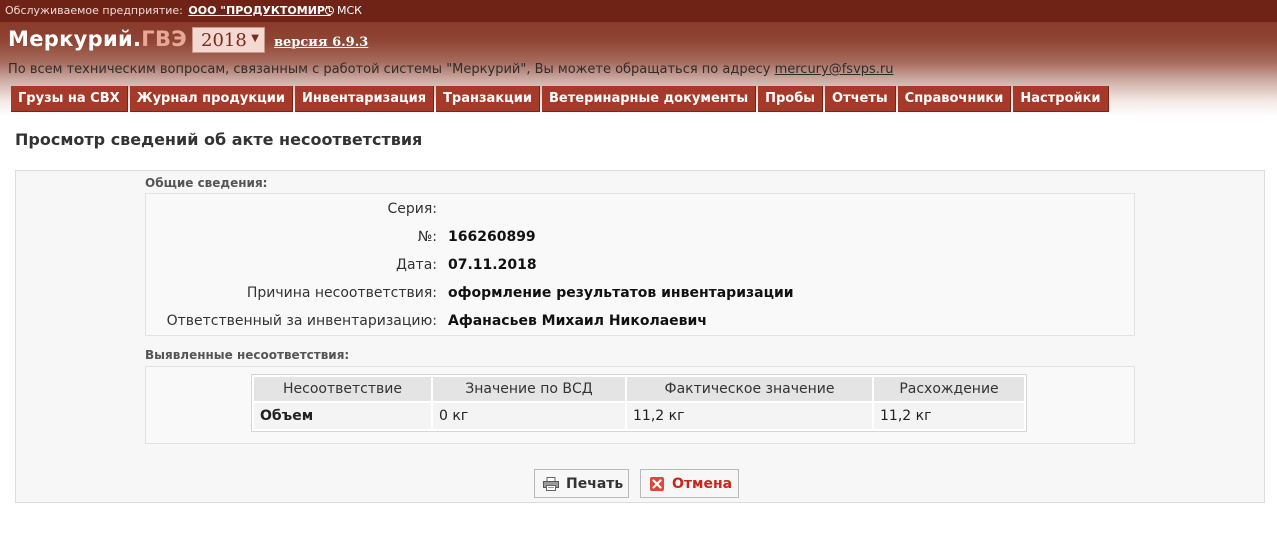 This screenshot has height=548, width=1277. What do you see at coordinates (529, 416) in the screenshot?
I see `table-cell: 0 кг` at bounding box center [529, 416].